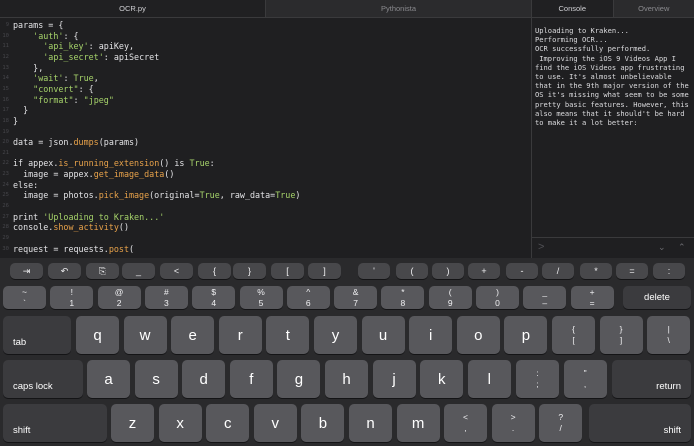 The height and width of the screenshot is (446, 694). What do you see at coordinates (657, 297) in the screenshot?
I see `delete-key: delete` at bounding box center [657, 297].